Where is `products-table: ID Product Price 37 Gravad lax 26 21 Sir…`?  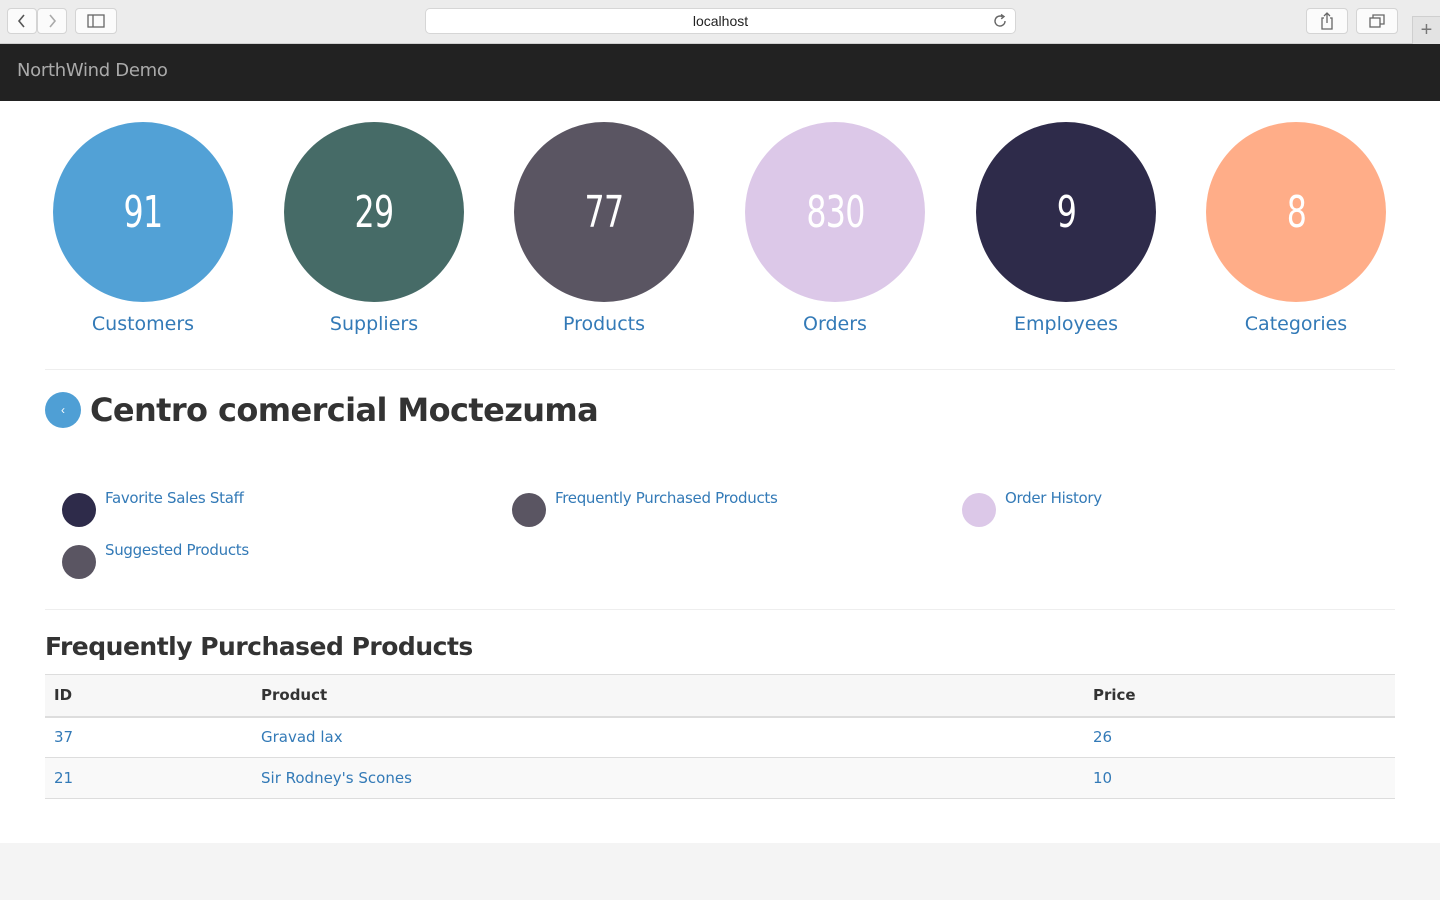
products-table: ID Product Price 37 Gravad lax 26 21 Sir… is located at coordinates (720, 736).